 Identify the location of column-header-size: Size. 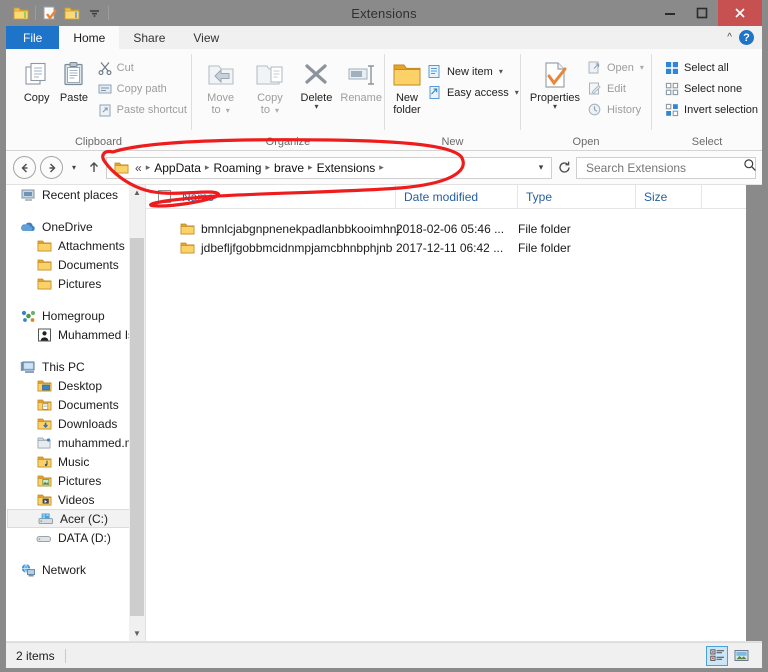
(669, 196).